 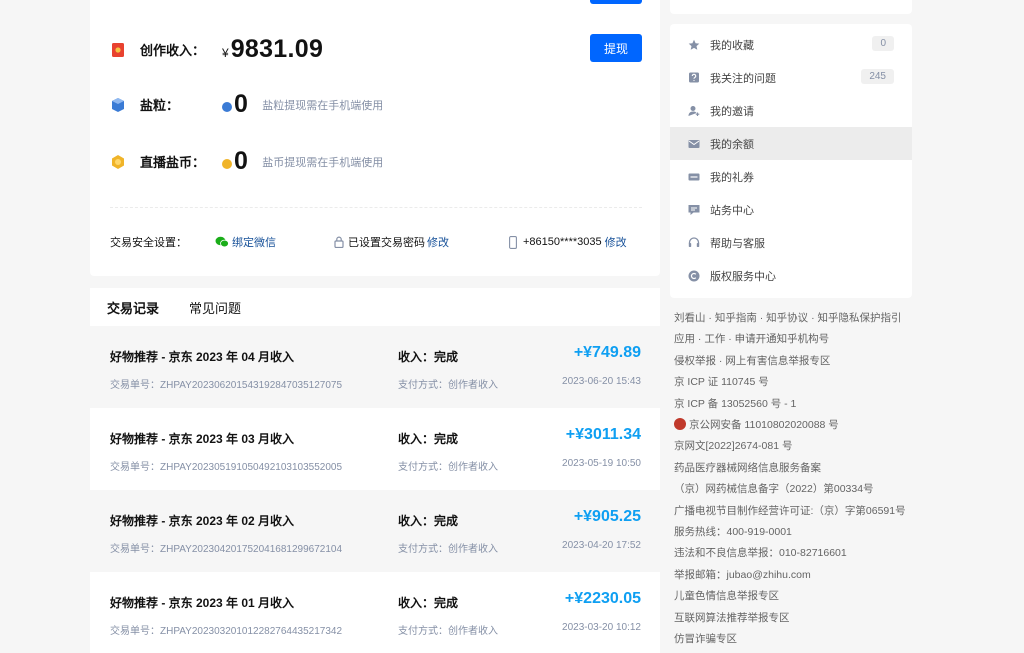 What do you see at coordinates (133, 313) in the screenshot?
I see `tab-transactions: 交易记录` at bounding box center [133, 313].